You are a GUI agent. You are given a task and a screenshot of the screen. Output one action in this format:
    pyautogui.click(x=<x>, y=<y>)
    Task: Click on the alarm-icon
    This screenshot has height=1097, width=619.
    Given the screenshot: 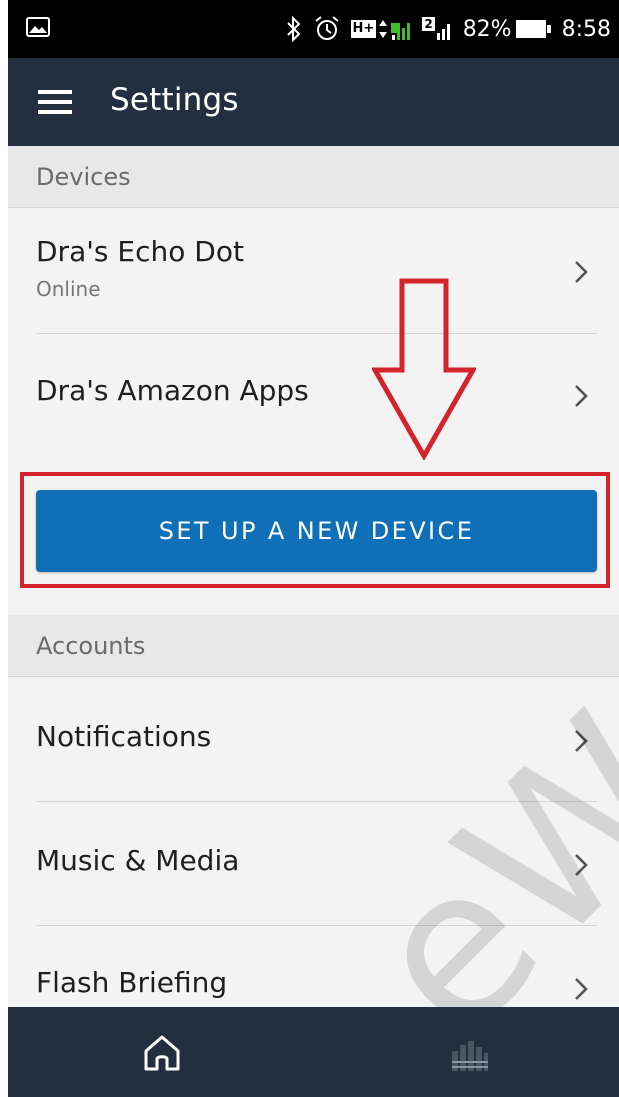 What is the action you would take?
    pyautogui.click(x=327, y=29)
    